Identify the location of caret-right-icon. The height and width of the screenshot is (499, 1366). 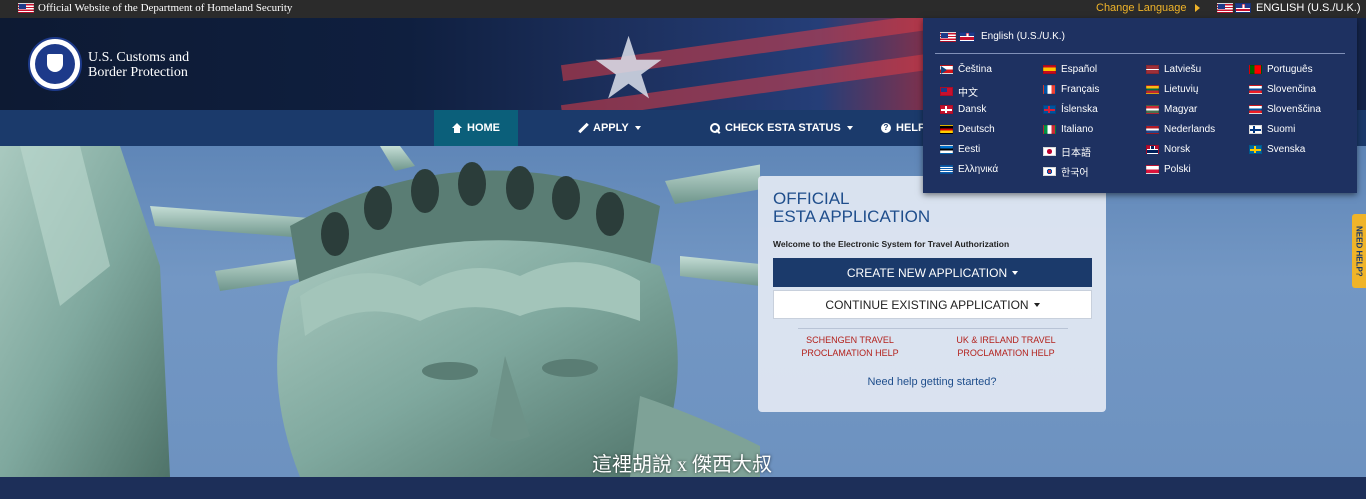
(1197, 8).